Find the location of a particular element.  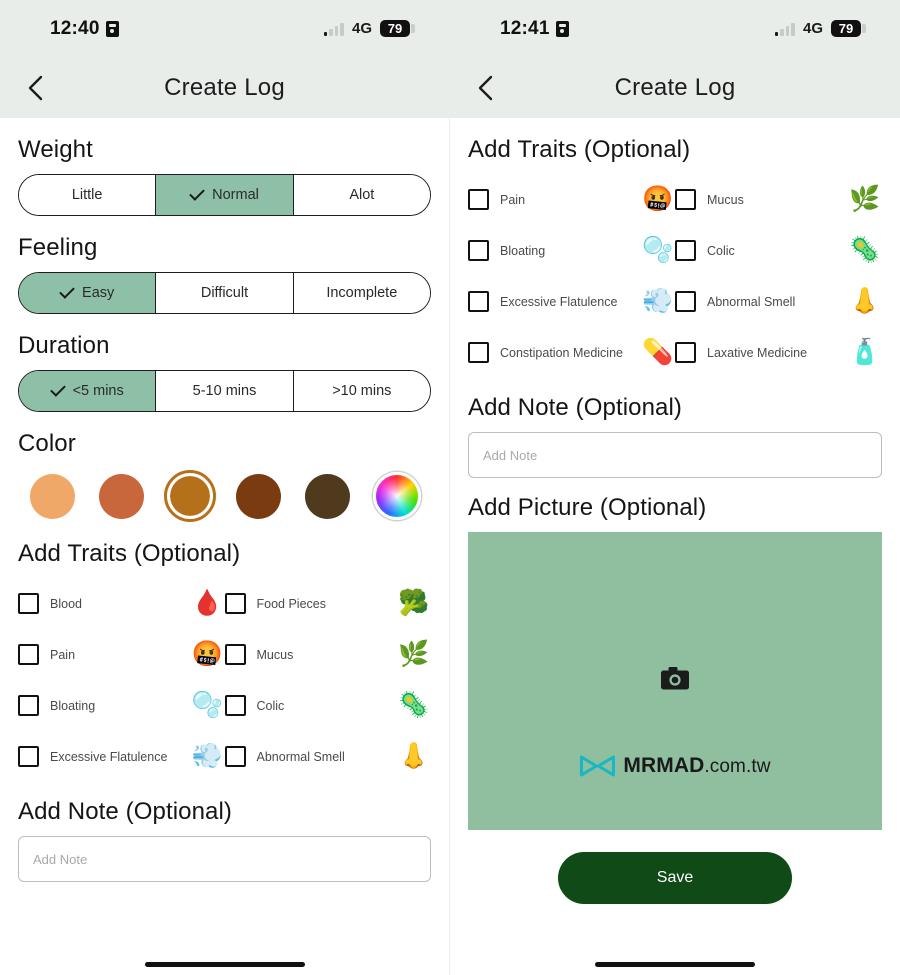

weight-option-alot: Alot is located at coordinates (361, 195).